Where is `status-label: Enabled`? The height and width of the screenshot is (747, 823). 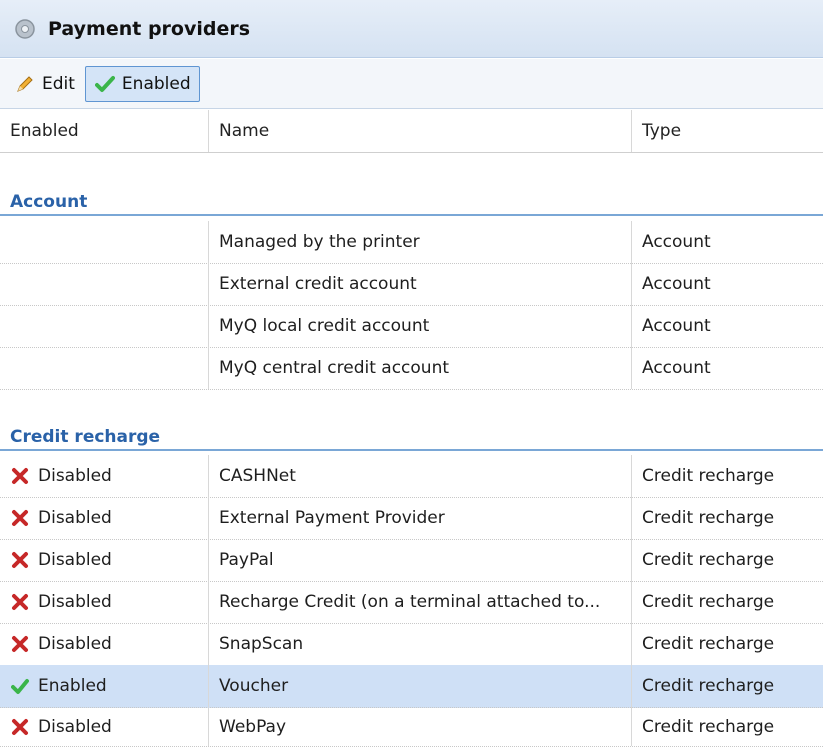
status-label: Enabled is located at coordinates (72, 686).